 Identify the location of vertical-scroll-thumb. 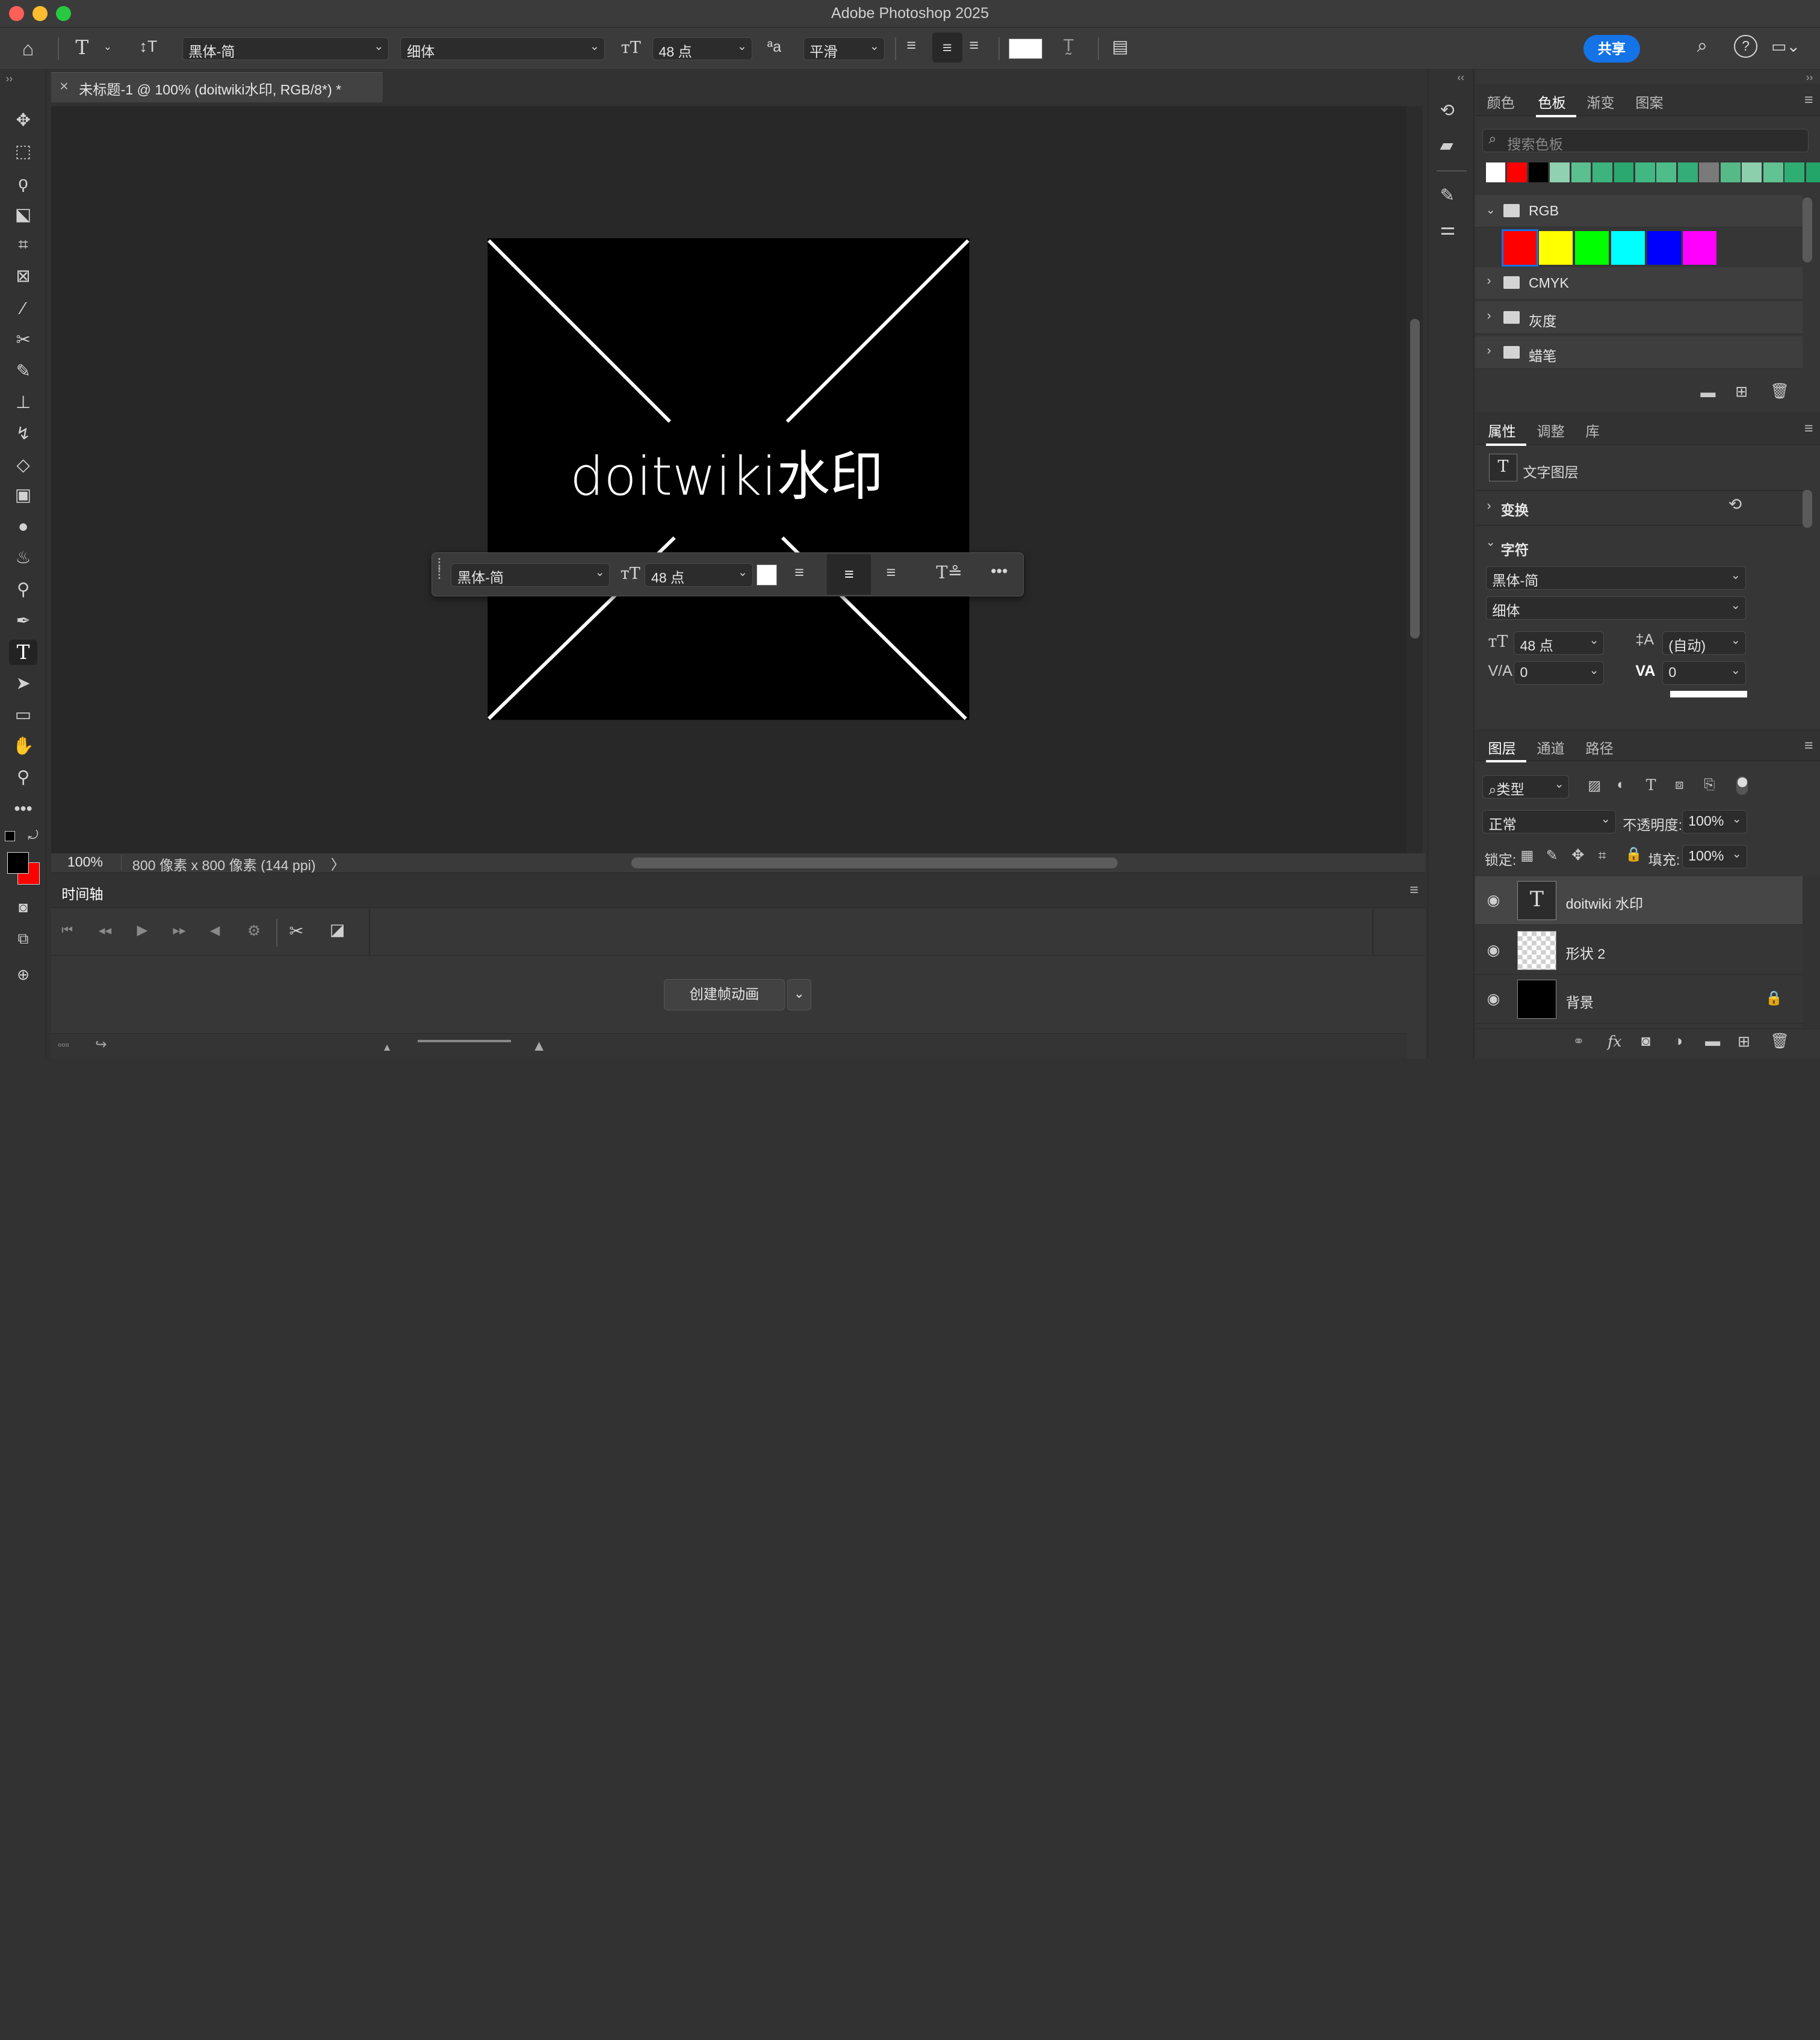
(1415, 479).